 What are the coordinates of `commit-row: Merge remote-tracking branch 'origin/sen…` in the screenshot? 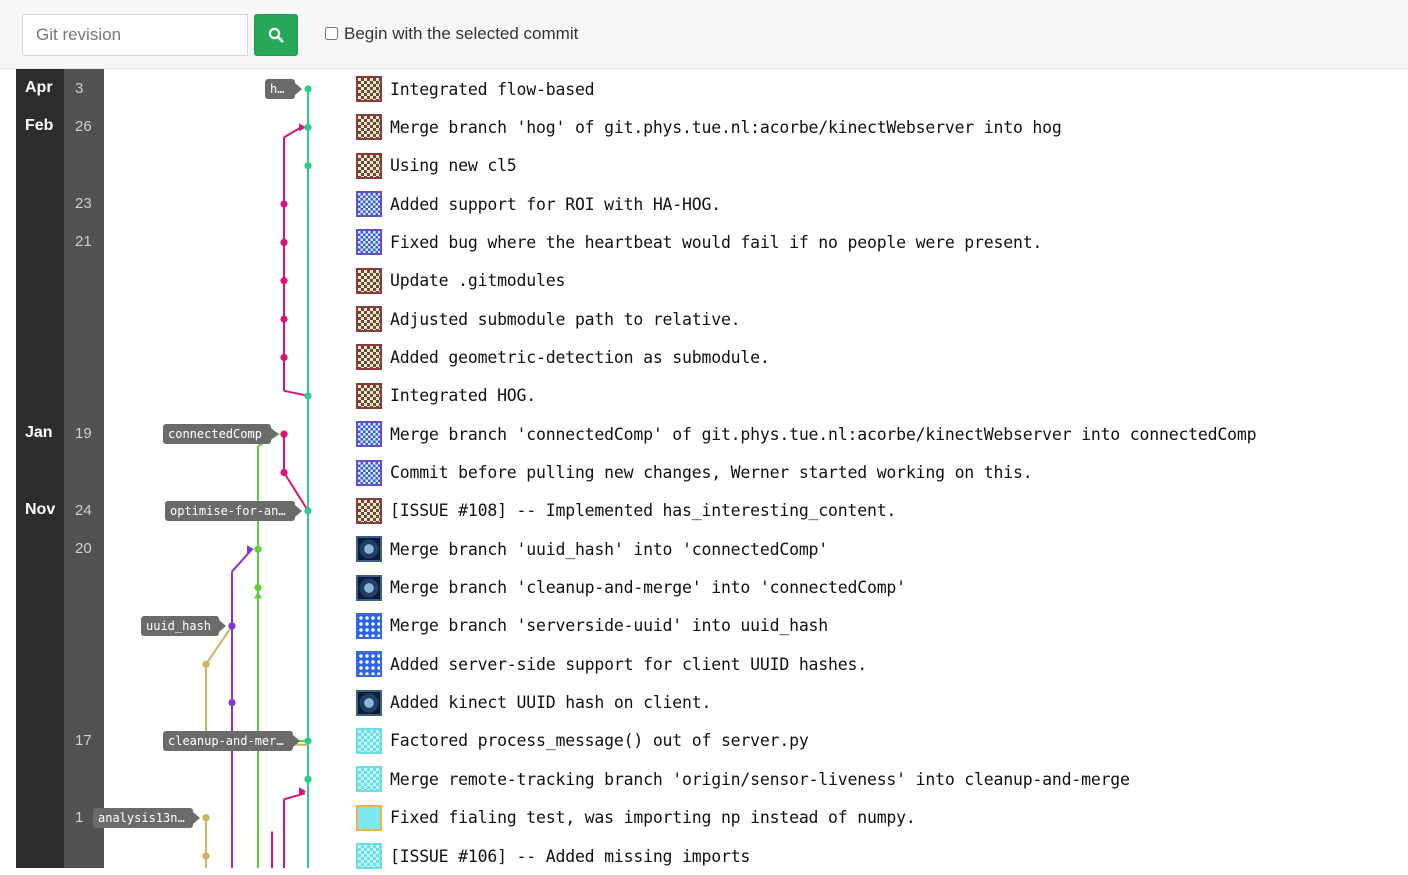 It's located at (881, 779).